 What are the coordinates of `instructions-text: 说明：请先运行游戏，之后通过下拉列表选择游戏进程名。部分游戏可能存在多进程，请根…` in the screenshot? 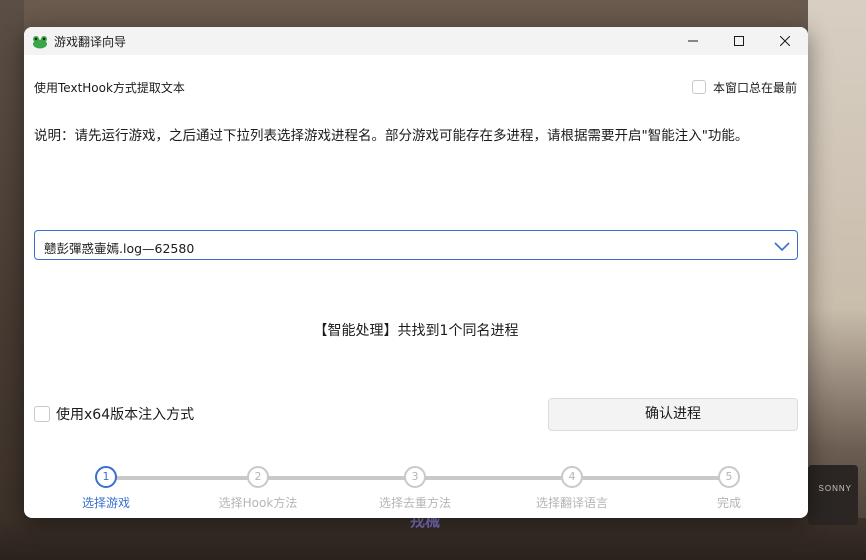 It's located at (391, 136).